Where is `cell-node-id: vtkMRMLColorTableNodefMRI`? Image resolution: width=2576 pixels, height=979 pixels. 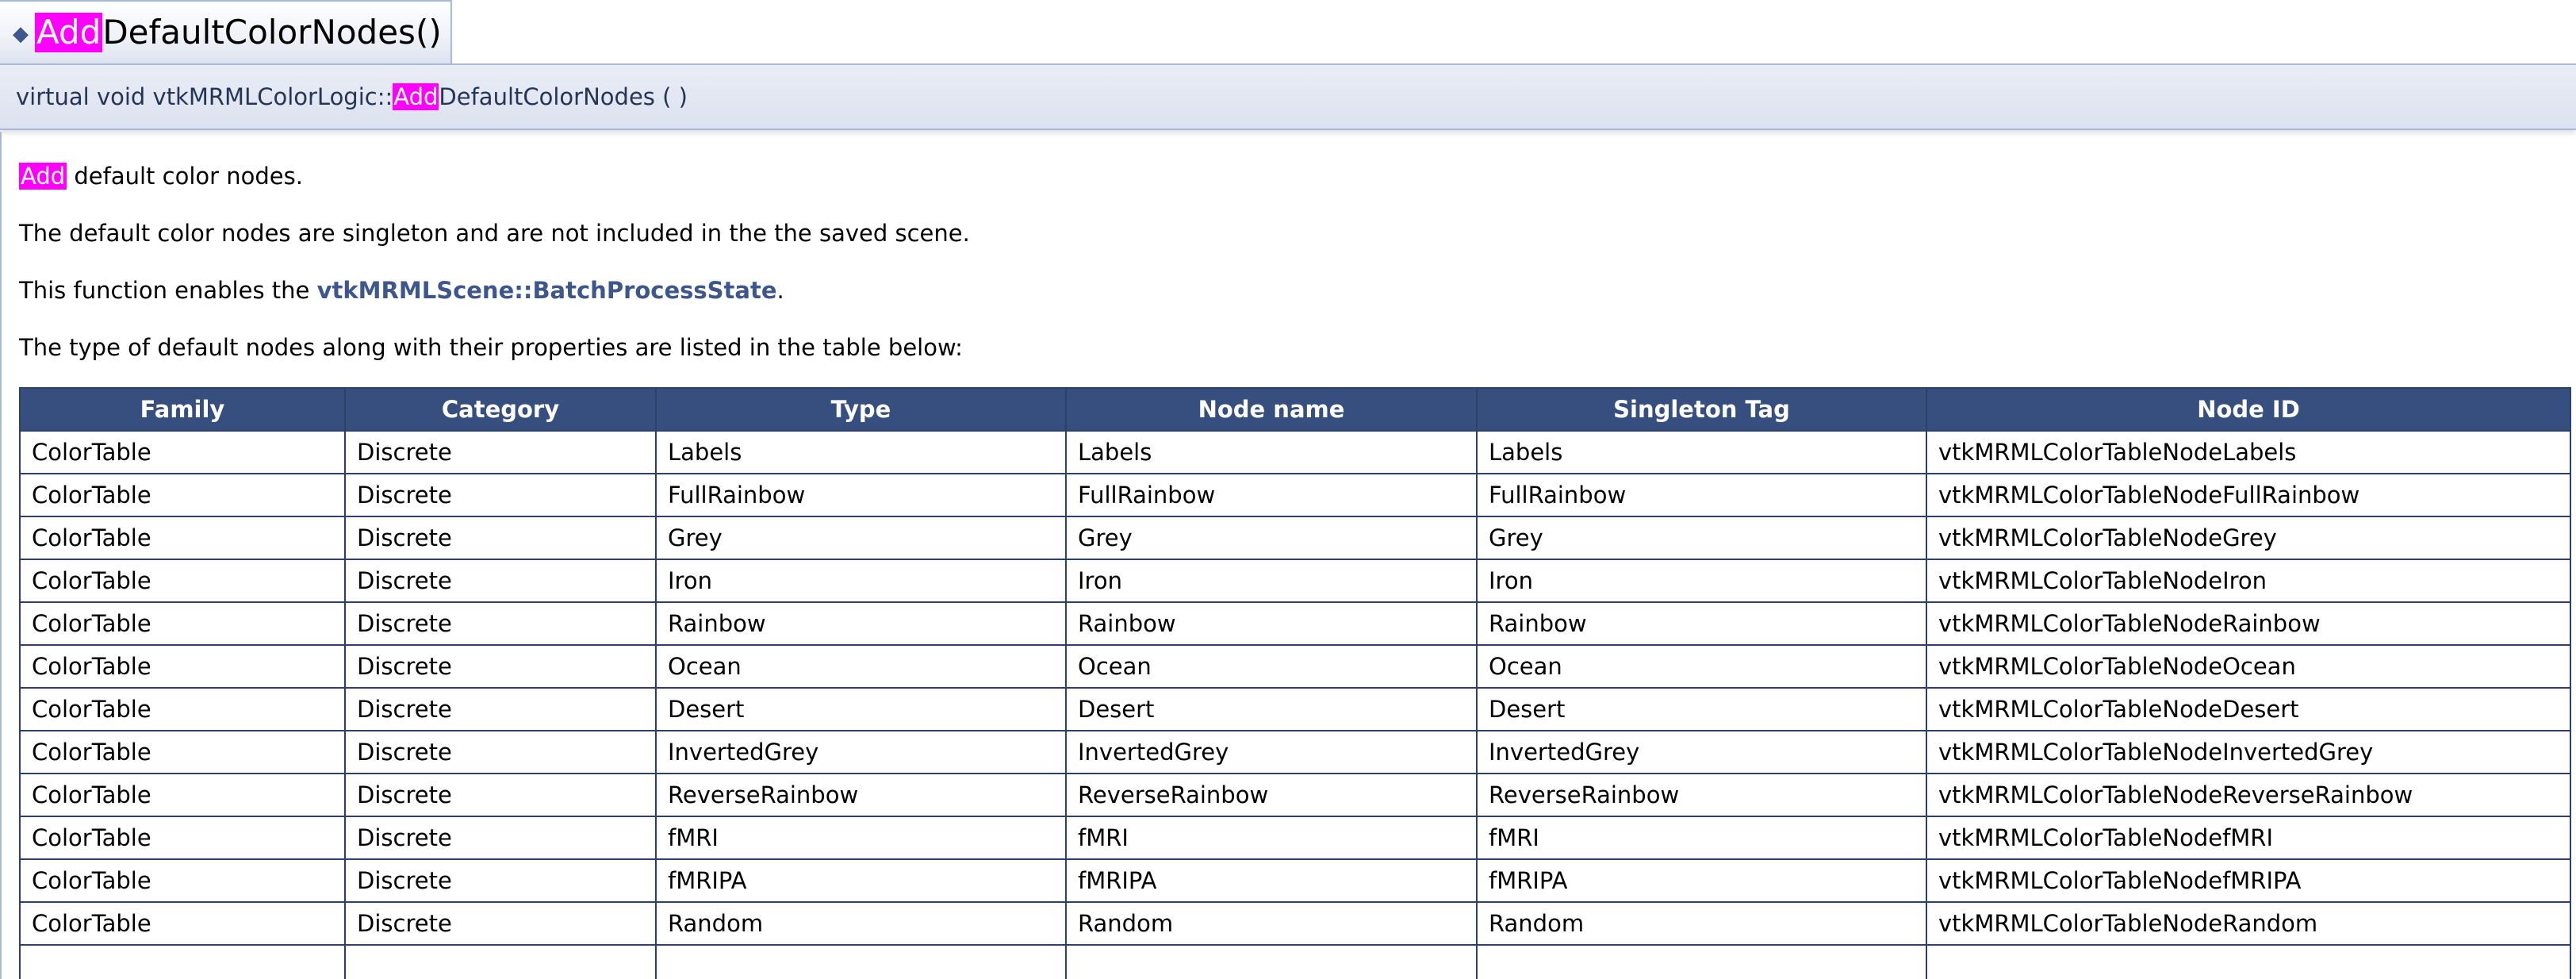 cell-node-id: vtkMRMLColorTableNodefMRI is located at coordinates (2248, 838).